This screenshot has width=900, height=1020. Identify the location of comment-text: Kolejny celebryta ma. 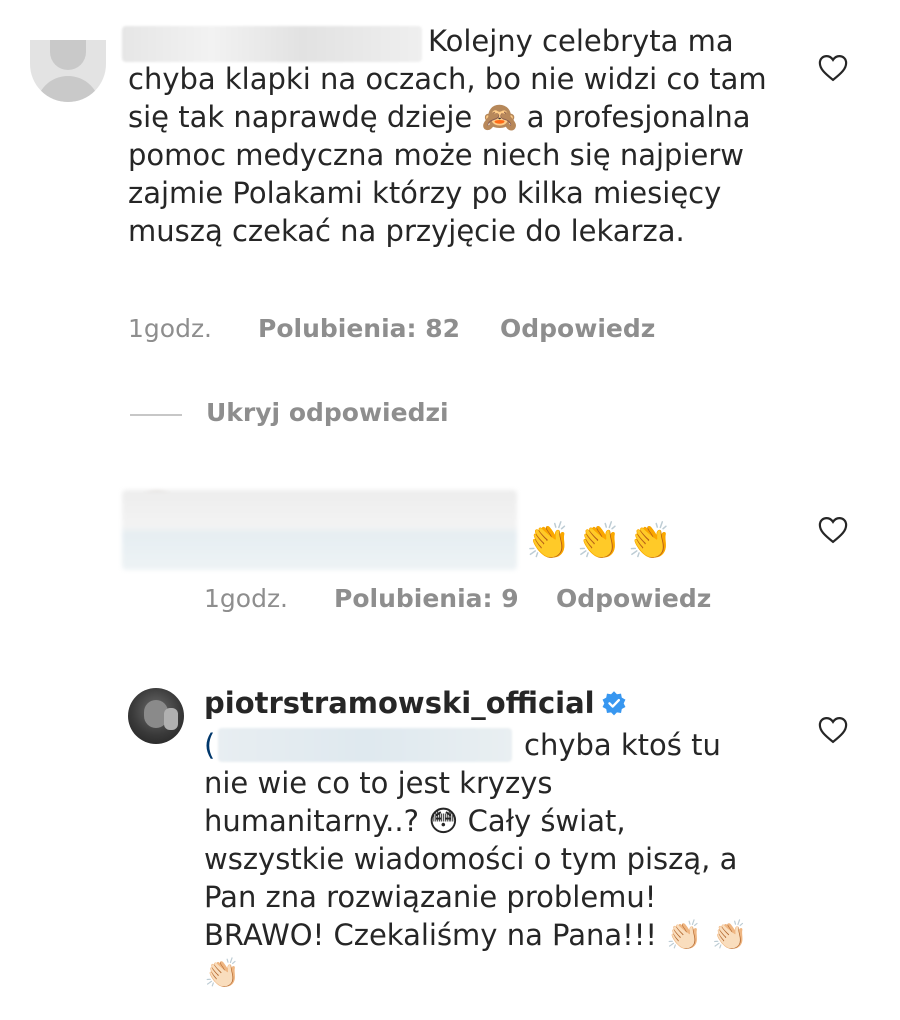
(628, 41).